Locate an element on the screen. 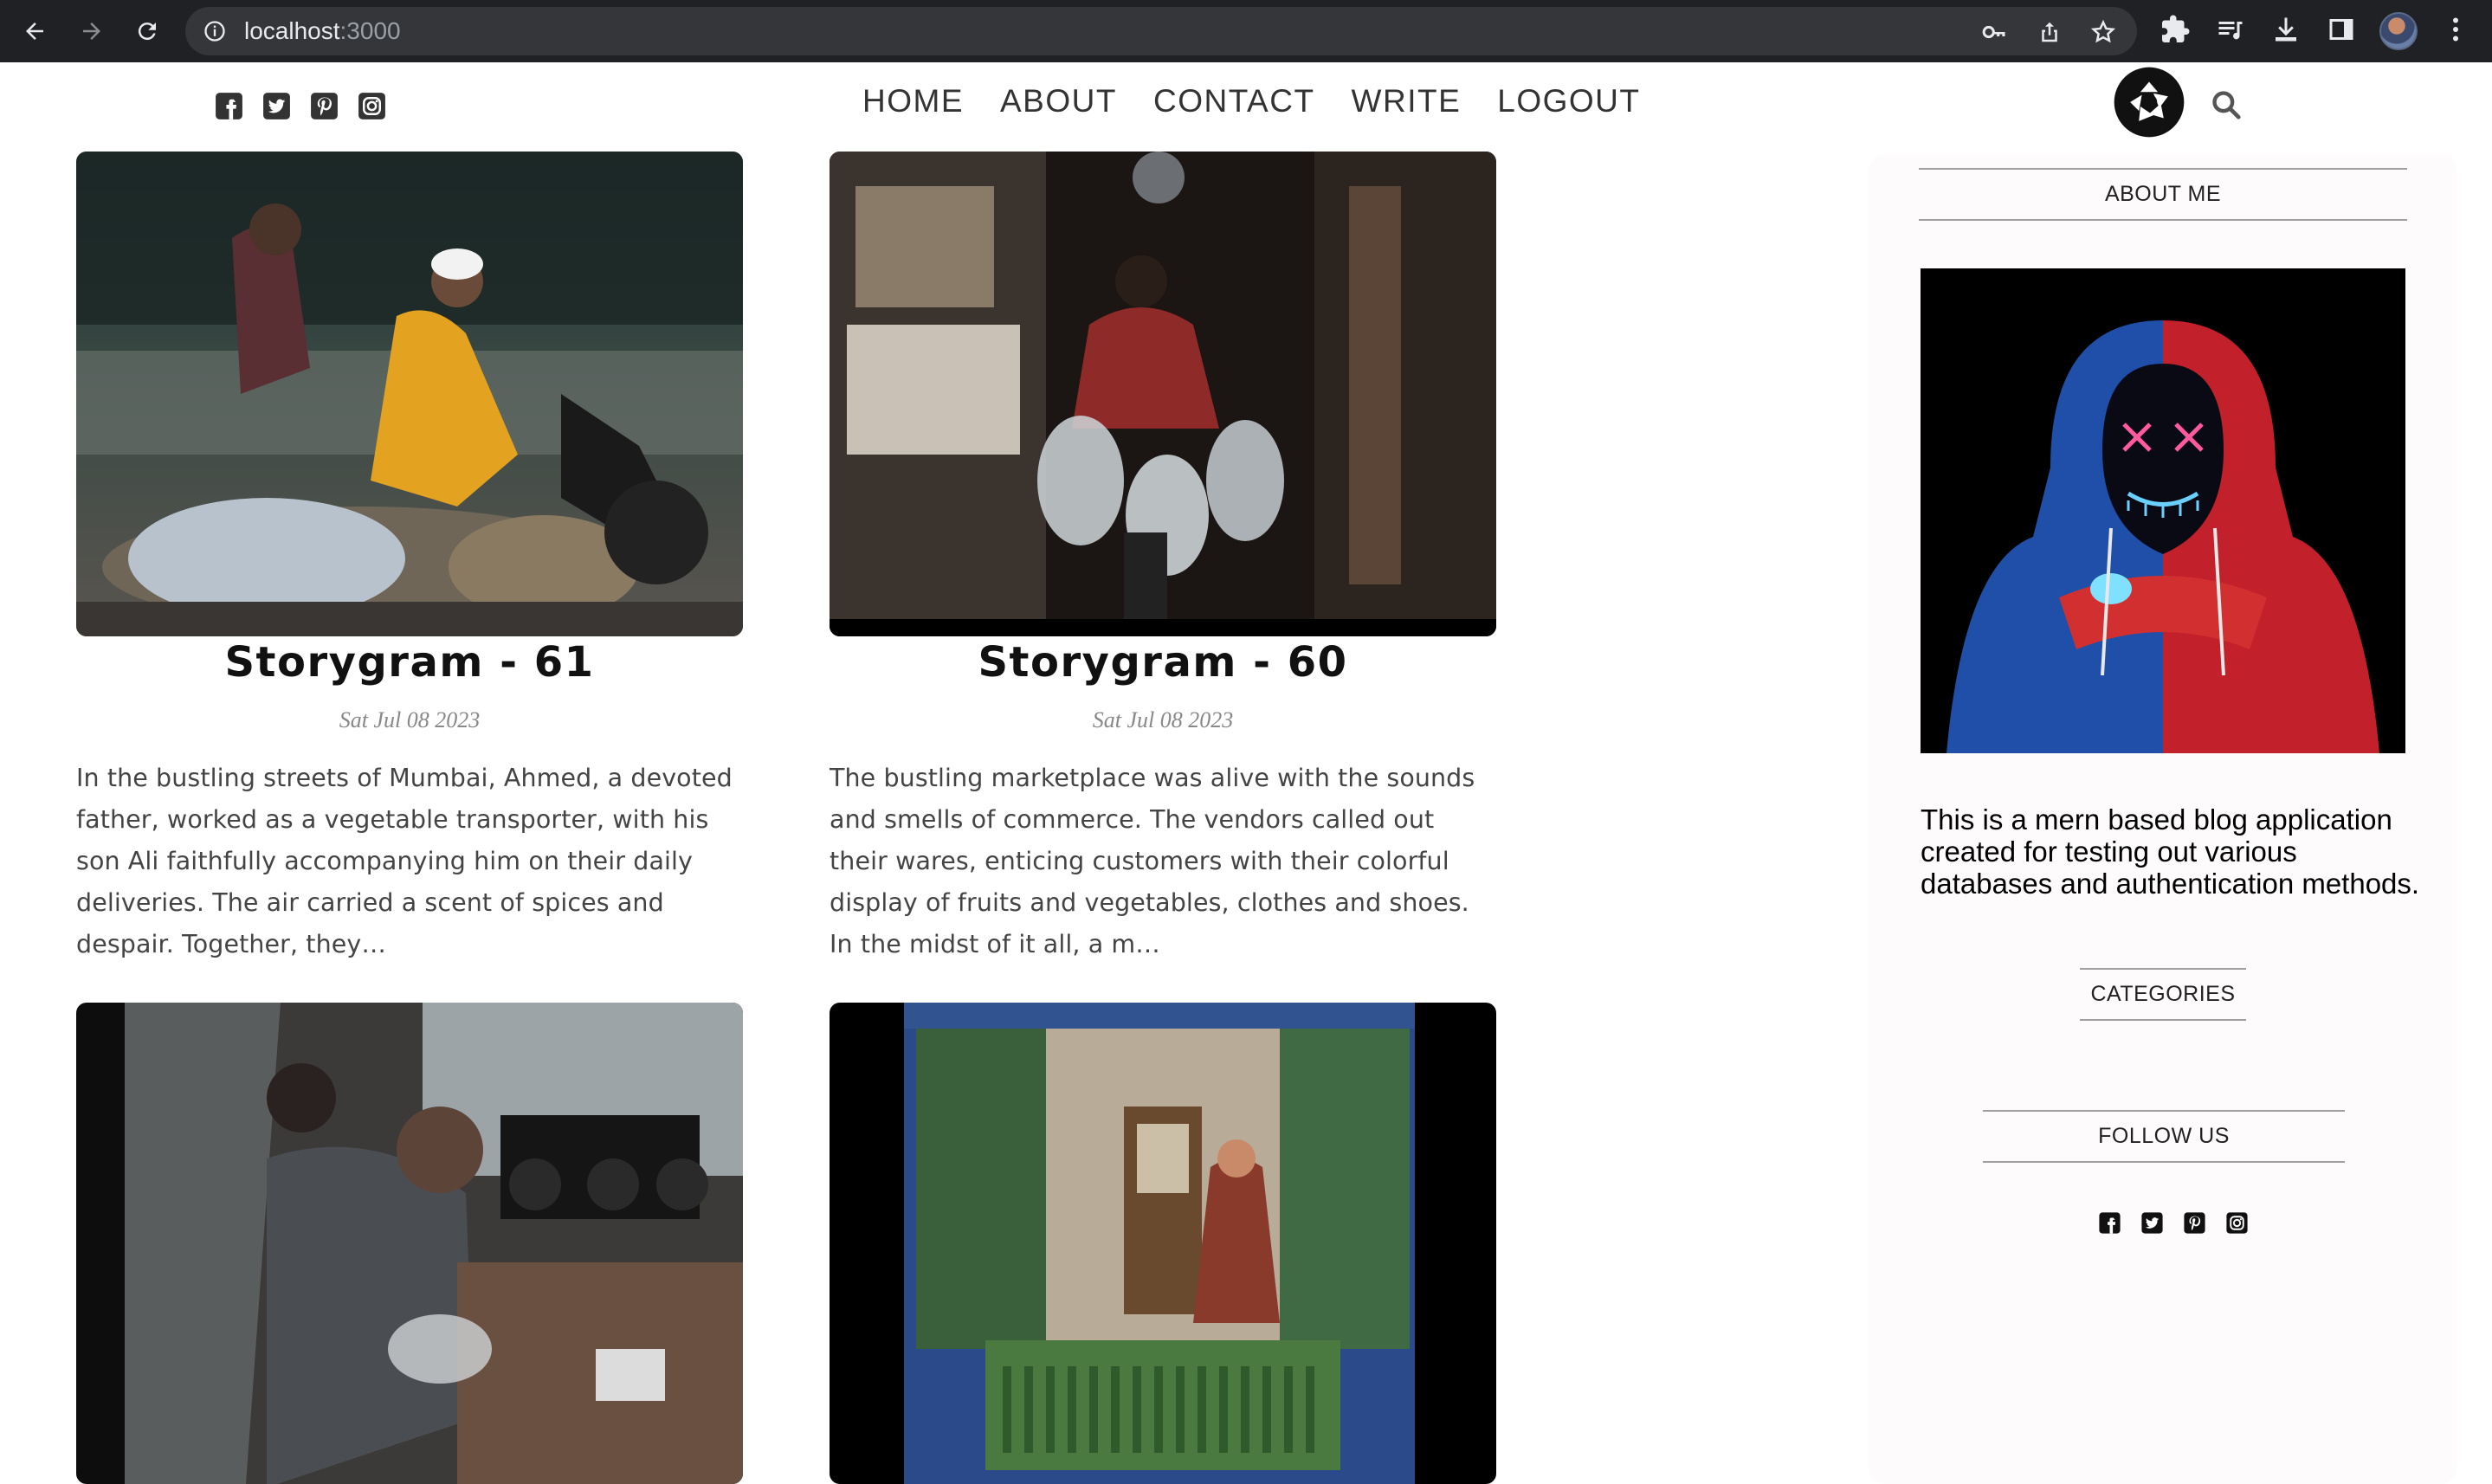 The width and height of the screenshot is (2492, 1484). about-image-hooded-figure is located at coordinates (2163, 511).